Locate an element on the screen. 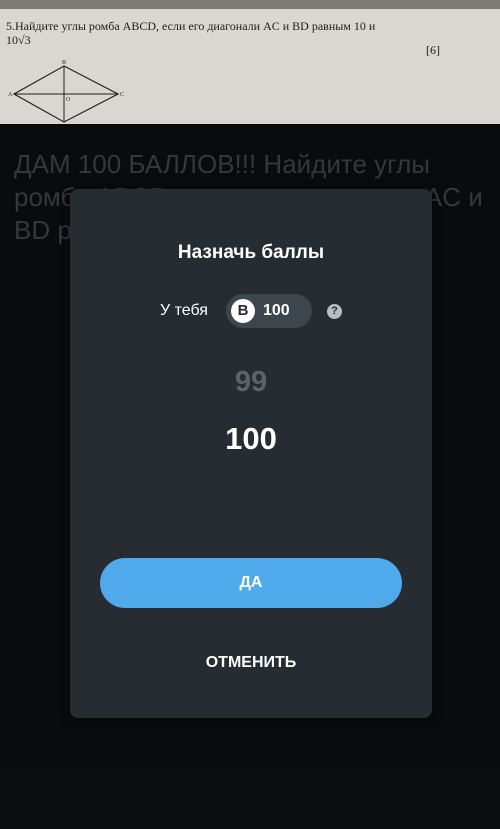 Image resolution: width=500 pixels, height=829 pixels. balance-value: 100 is located at coordinates (276, 310).